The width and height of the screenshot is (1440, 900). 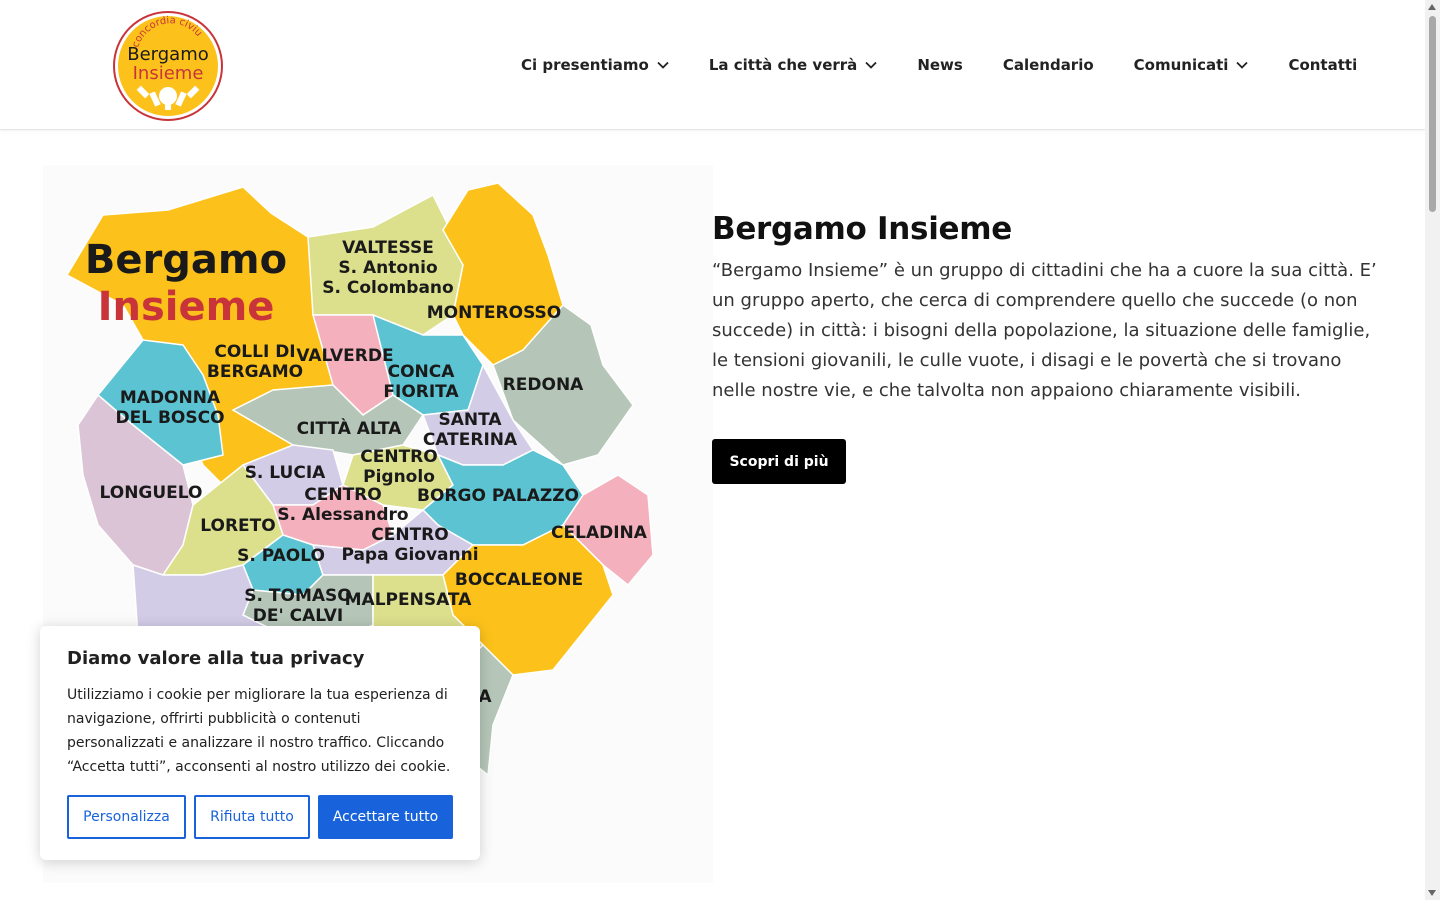 I want to click on map-label: CITTÀ ALTA, so click(x=350, y=428).